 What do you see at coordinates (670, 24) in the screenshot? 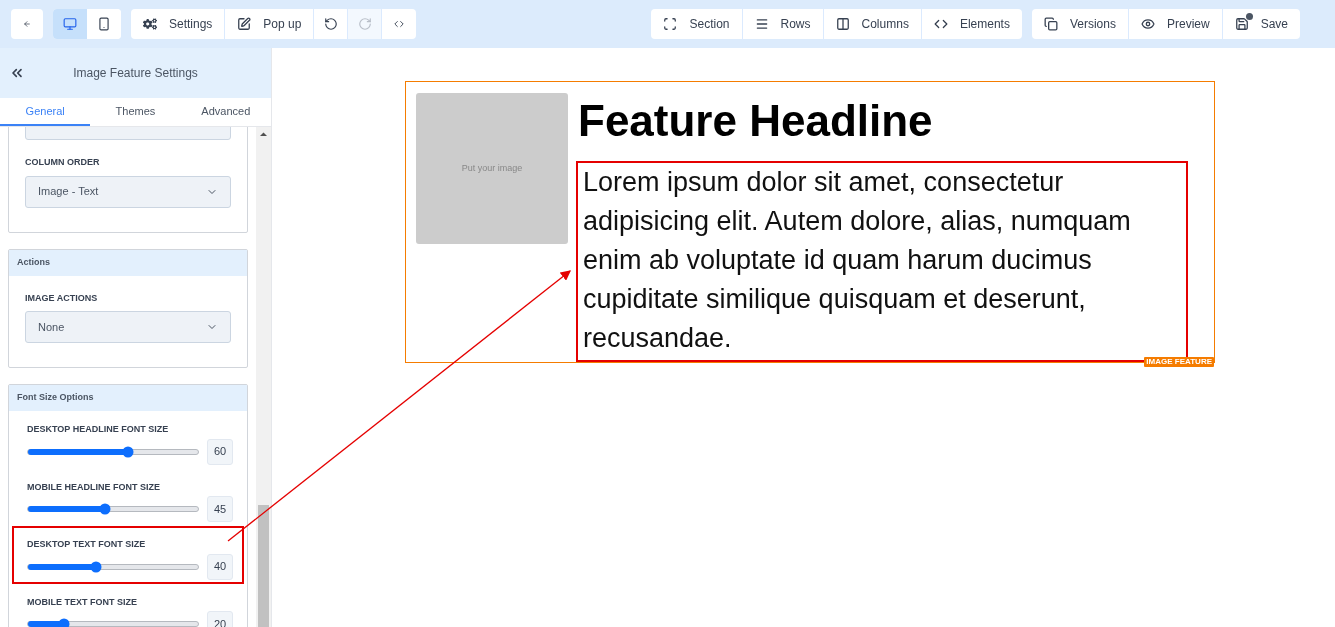
I see `frame-icon` at bounding box center [670, 24].